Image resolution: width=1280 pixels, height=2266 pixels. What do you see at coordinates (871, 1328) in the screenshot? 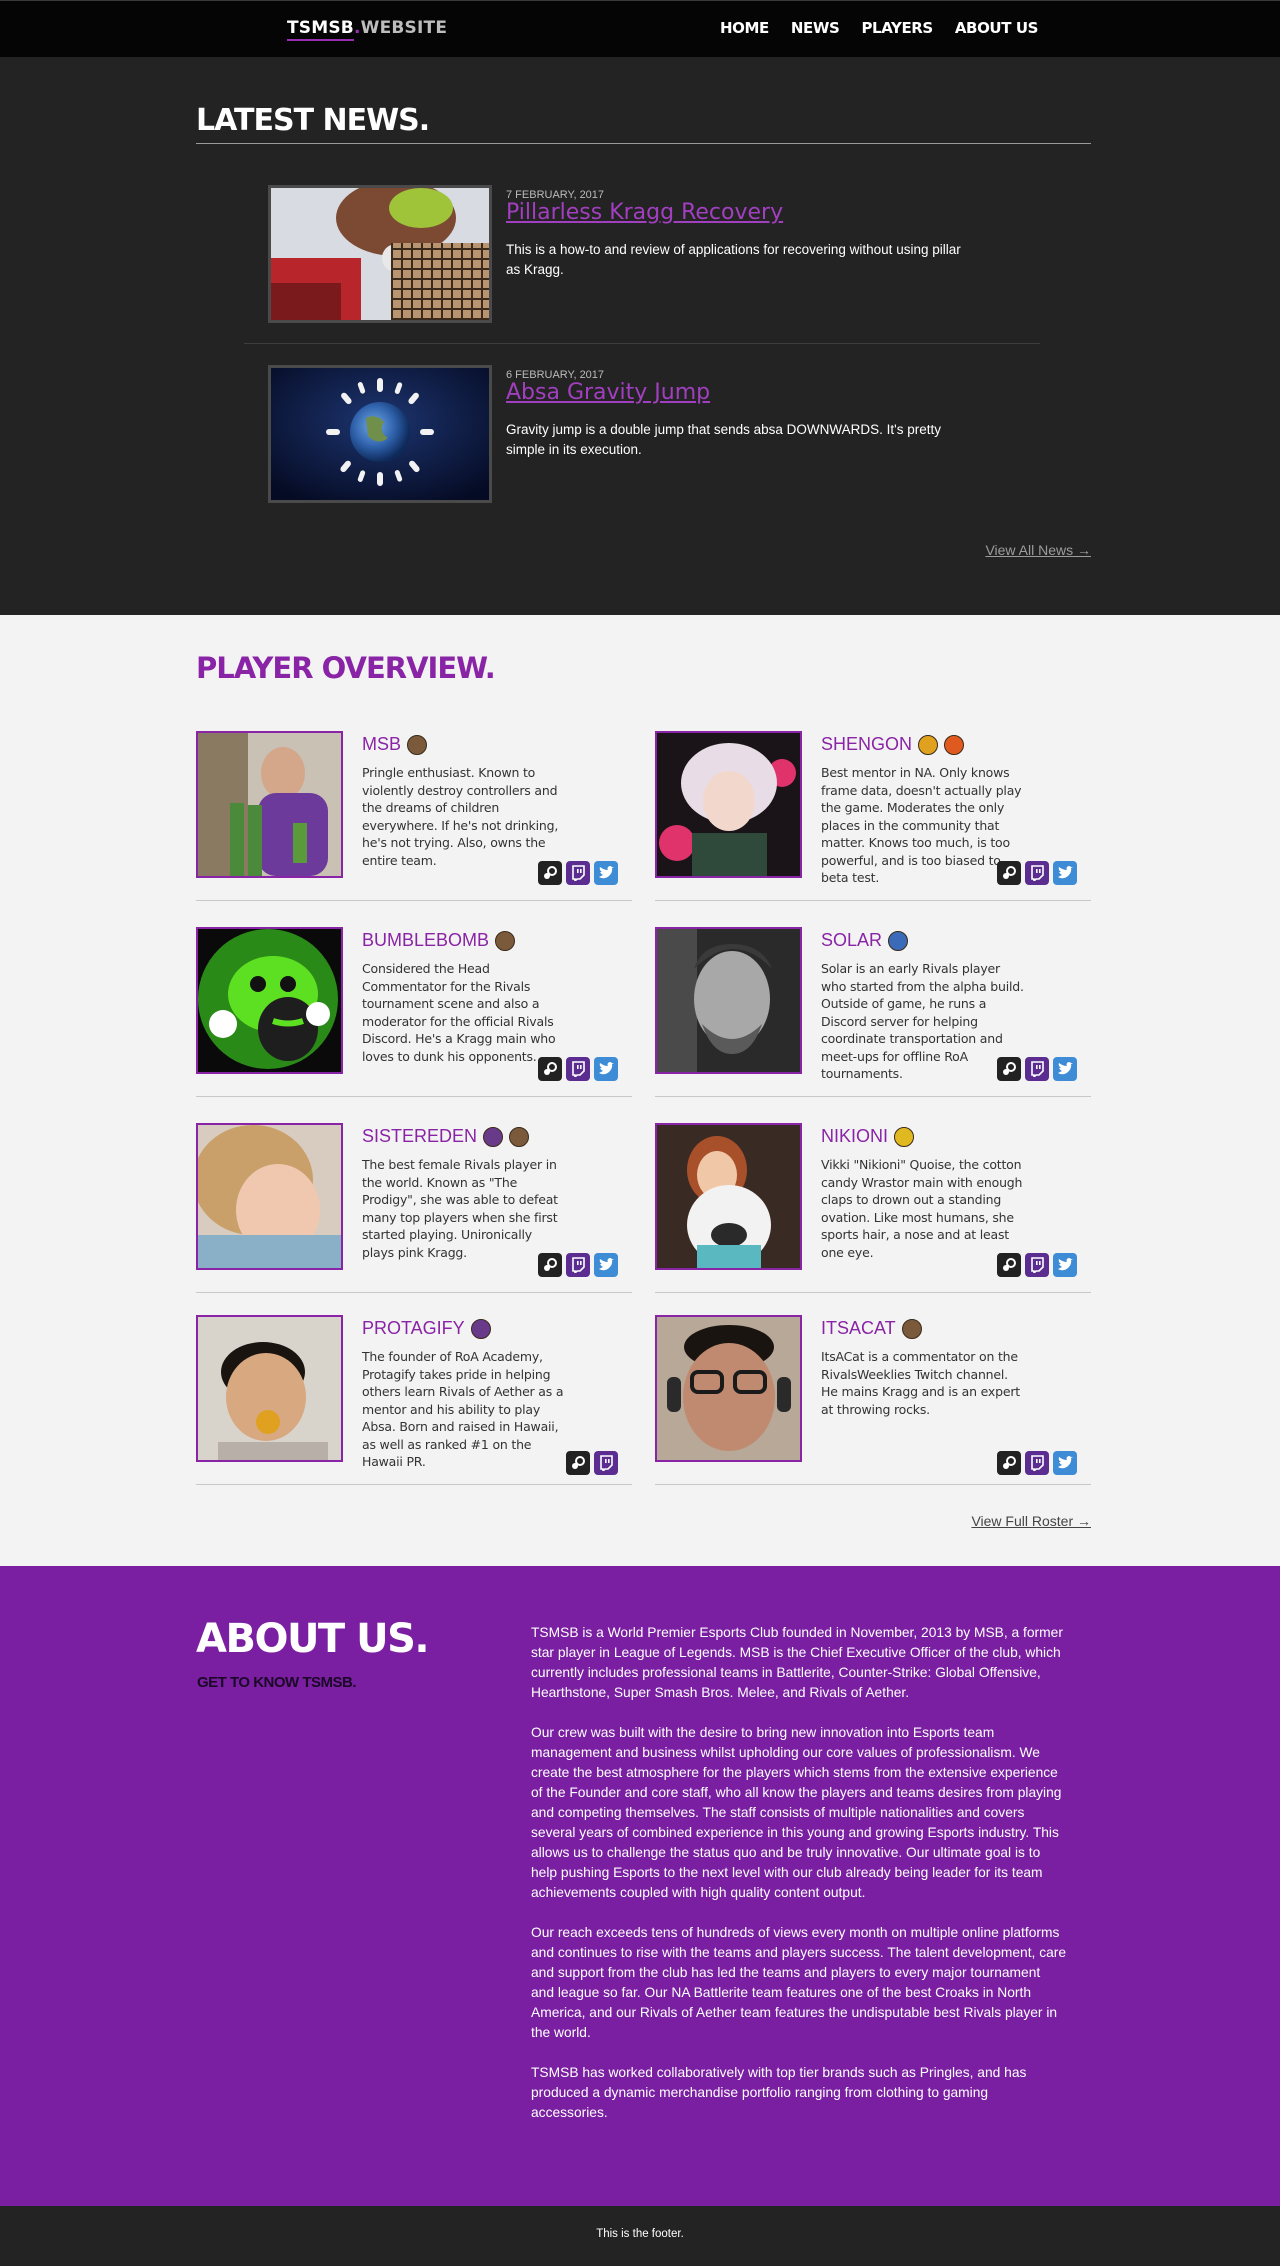
I see `player-name: ITSACAT` at bounding box center [871, 1328].